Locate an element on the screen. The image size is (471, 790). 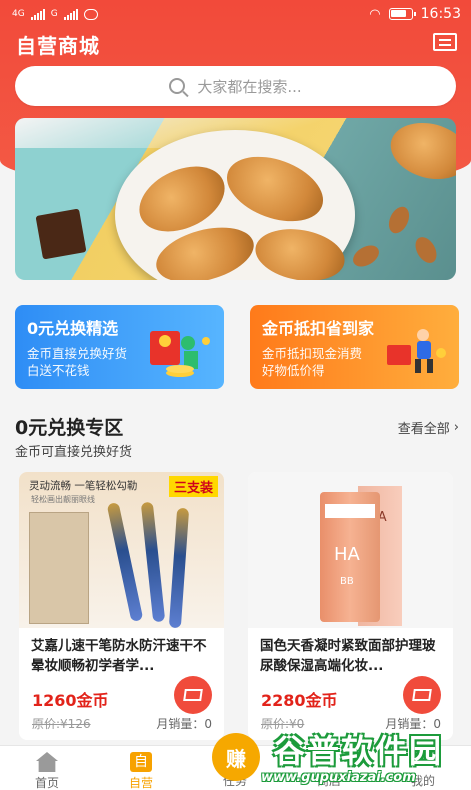
product-image: HA HA BB is located at coordinates (350, 550).